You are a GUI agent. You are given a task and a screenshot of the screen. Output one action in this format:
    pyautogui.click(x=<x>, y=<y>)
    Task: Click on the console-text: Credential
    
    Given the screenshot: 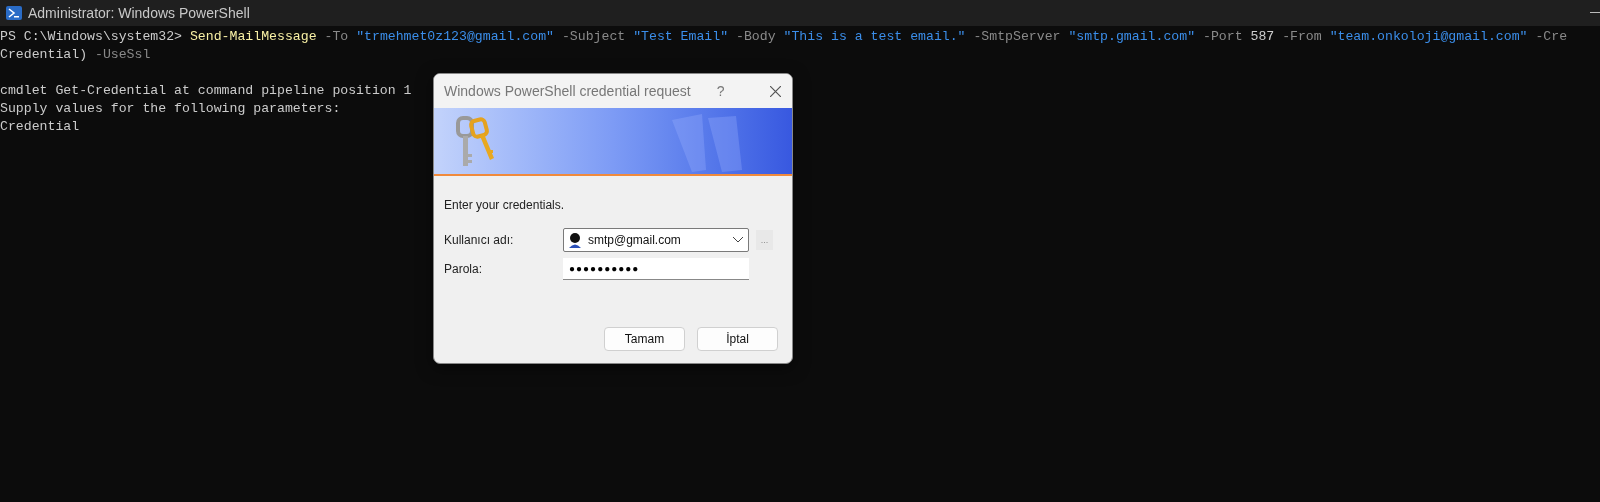 What is the action you would take?
    pyautogui.click(x=40, y=127)
    